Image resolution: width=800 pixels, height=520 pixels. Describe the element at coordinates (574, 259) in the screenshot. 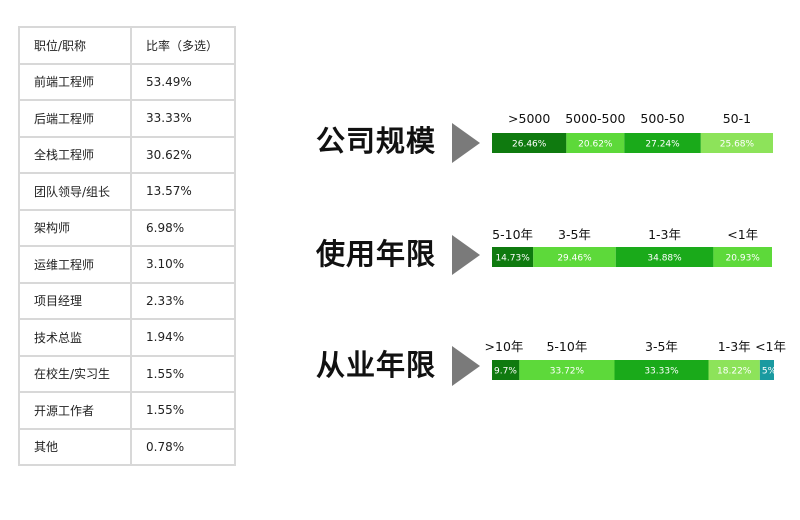

I see `bar-value-label: 29.46%` at that location.